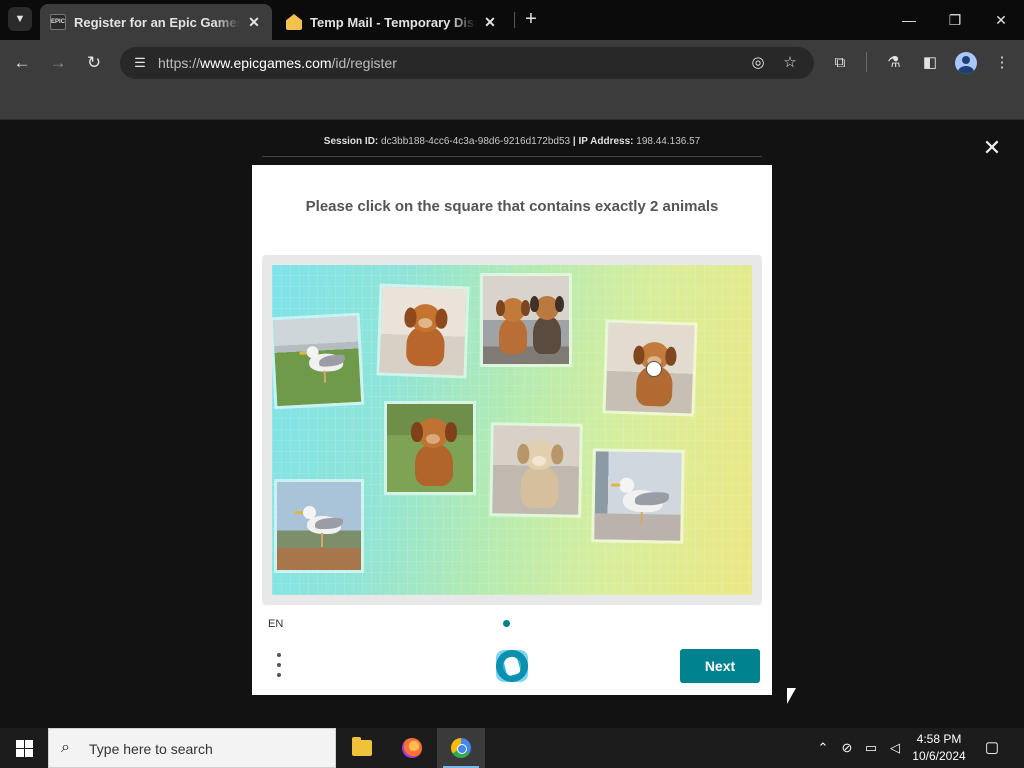 This screenshot has height=768, width=1024. What do you see at coordinates (476, 141) in the screenshot?
I see `session-id: dc3bb188-4cc6-4c3a-98d6-9216d172bd53` at bounding box center [476, 141].